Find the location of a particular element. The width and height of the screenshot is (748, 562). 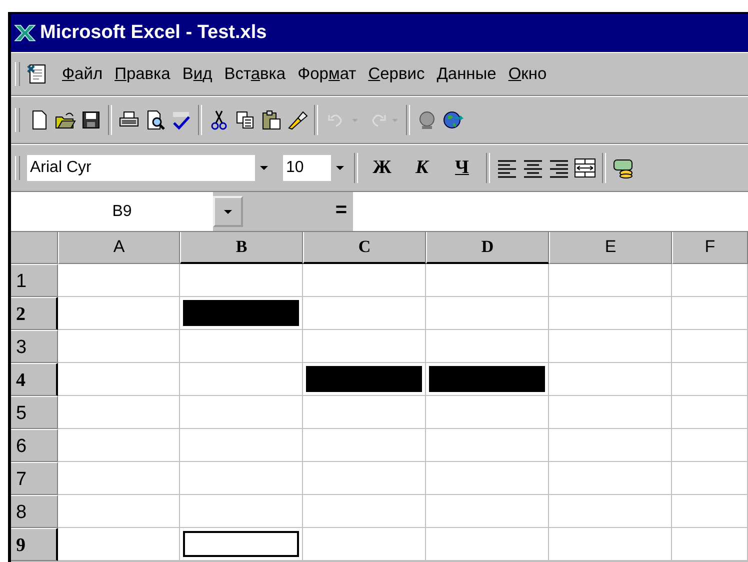

select-all-button is located at coordinates (34, 248).